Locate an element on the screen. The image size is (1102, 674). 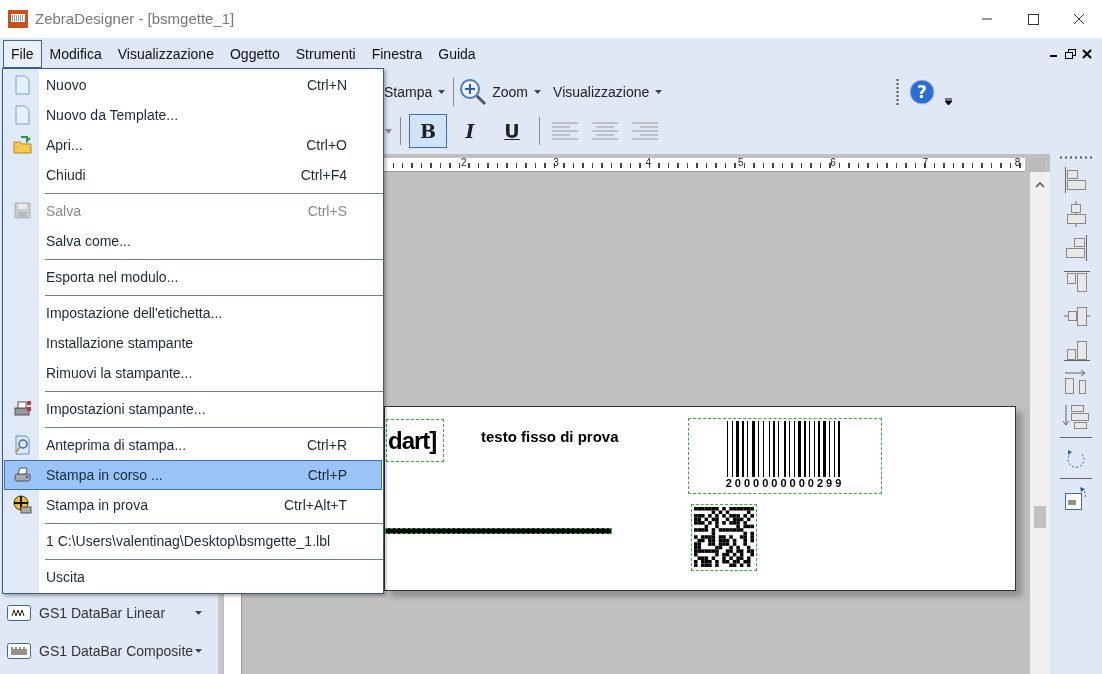
format-button: B is located at coordinates (428, 131).